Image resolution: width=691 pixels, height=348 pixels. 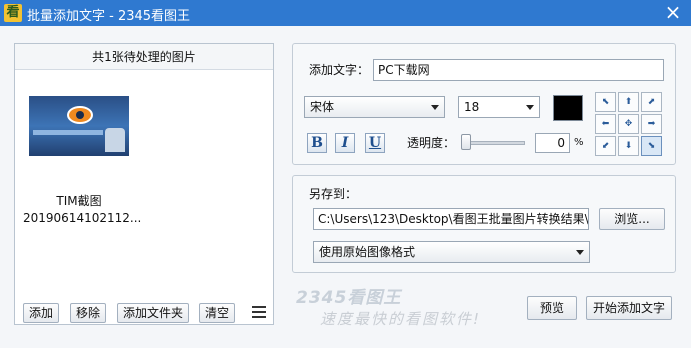 What do you see at coordinates (339, 70) in the screenshot?
I see `add-text-label: 添加文字：` at bounding box center [339, 70].